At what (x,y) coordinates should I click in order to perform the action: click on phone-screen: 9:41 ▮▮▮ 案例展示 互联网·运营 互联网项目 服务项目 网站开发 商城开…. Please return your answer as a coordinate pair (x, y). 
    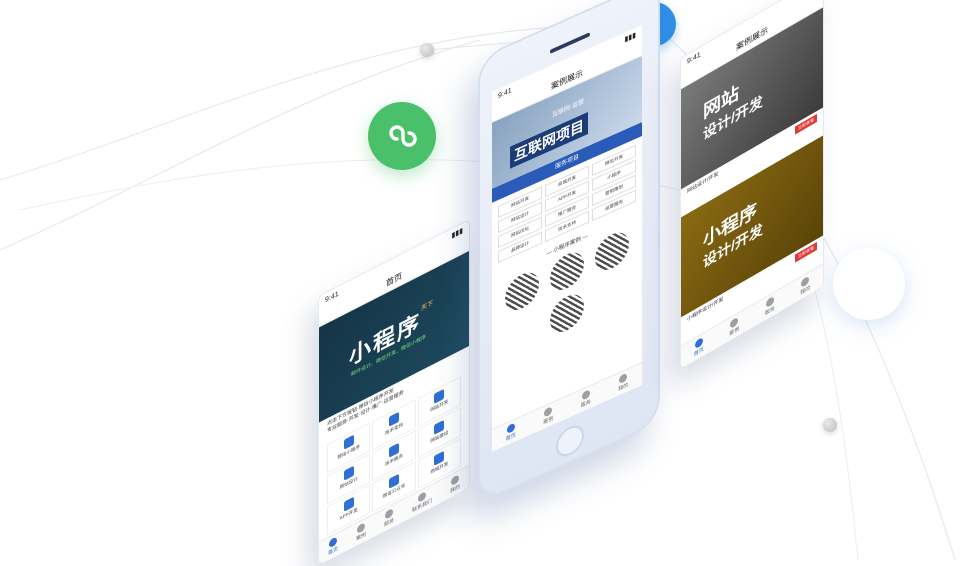
    Looking at the image, I should click on (567, 238).